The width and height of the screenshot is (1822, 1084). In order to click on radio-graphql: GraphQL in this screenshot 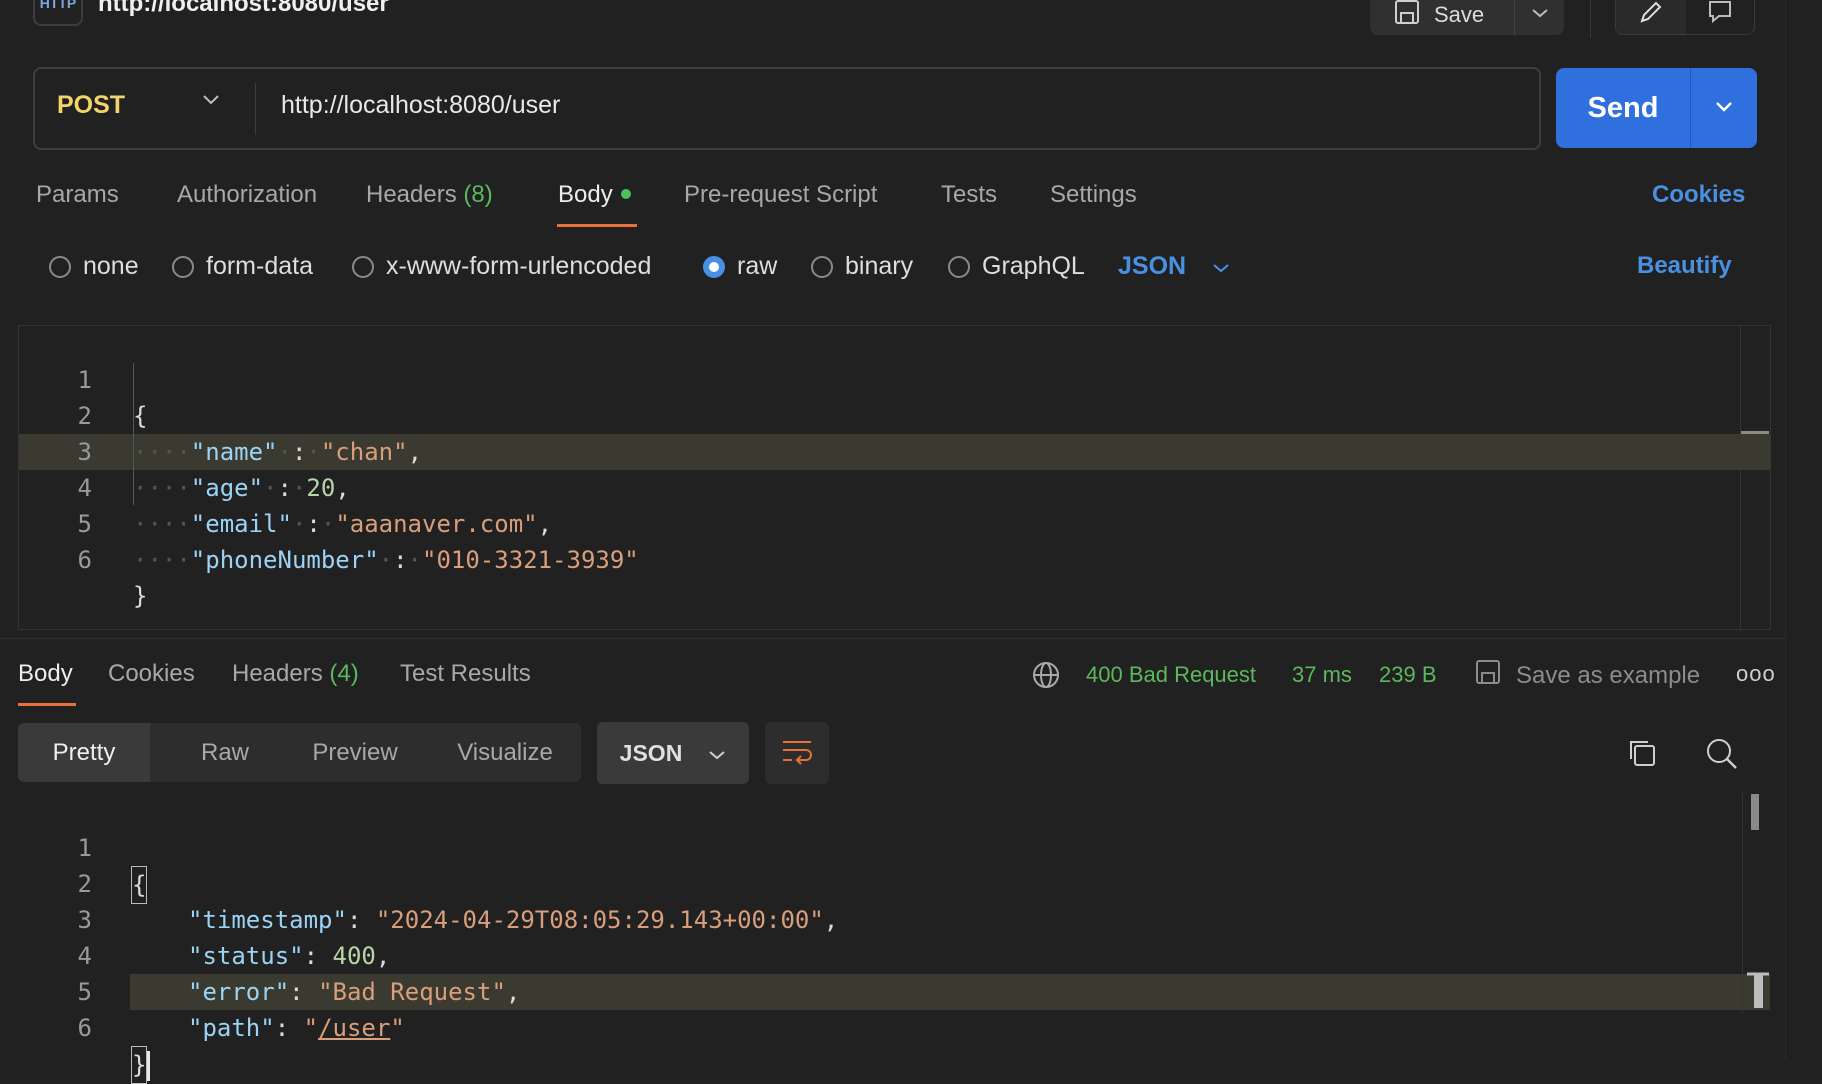, I will do `click(1016, 266)`.